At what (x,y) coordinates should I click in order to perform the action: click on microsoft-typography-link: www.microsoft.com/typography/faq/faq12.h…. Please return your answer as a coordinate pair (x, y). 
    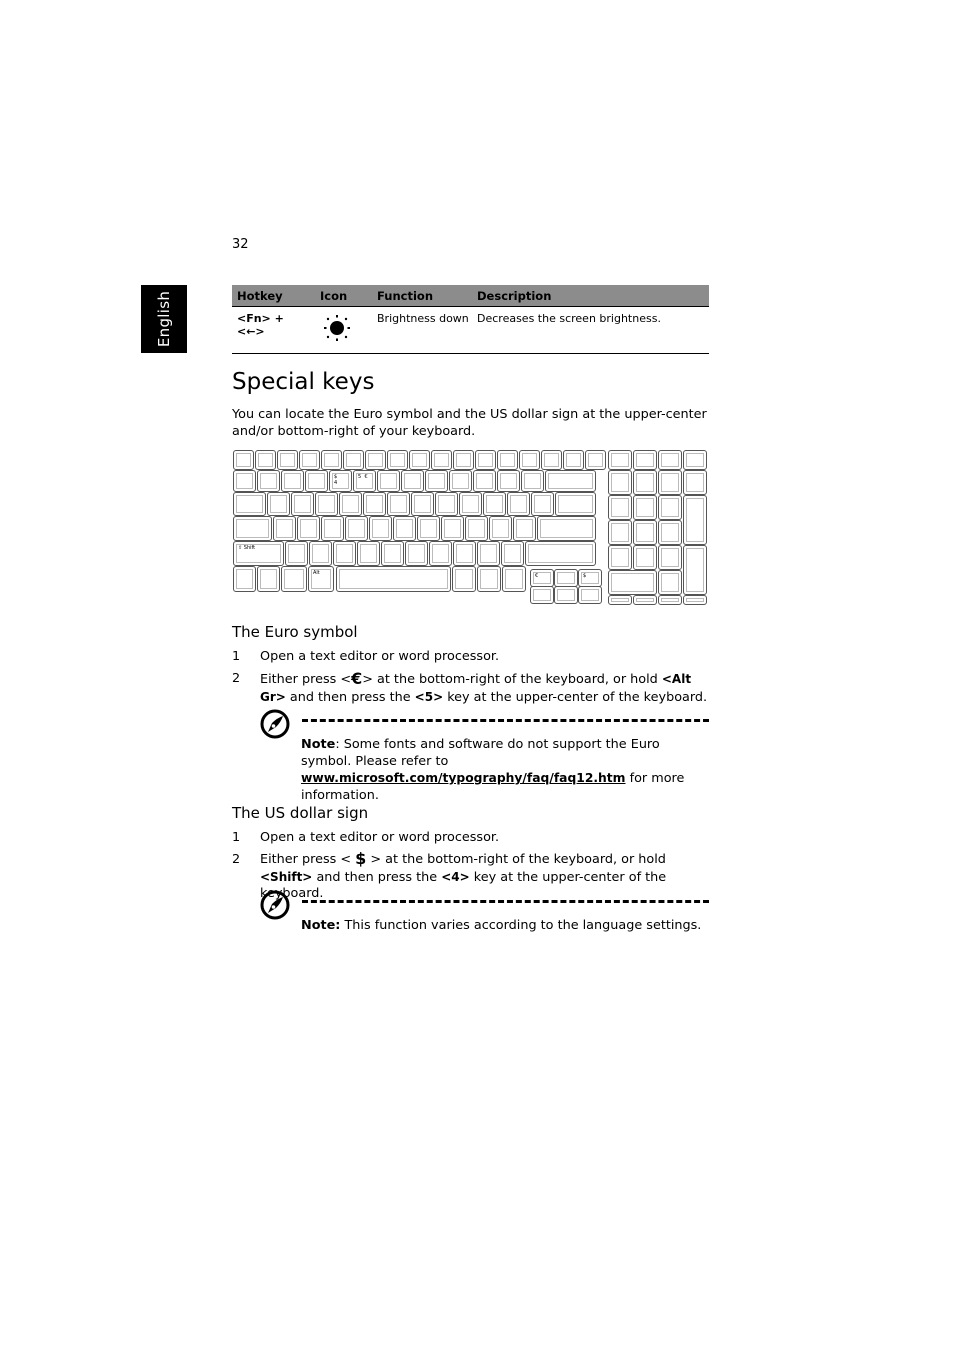
    Looking at the image, I should click on (463, 778).